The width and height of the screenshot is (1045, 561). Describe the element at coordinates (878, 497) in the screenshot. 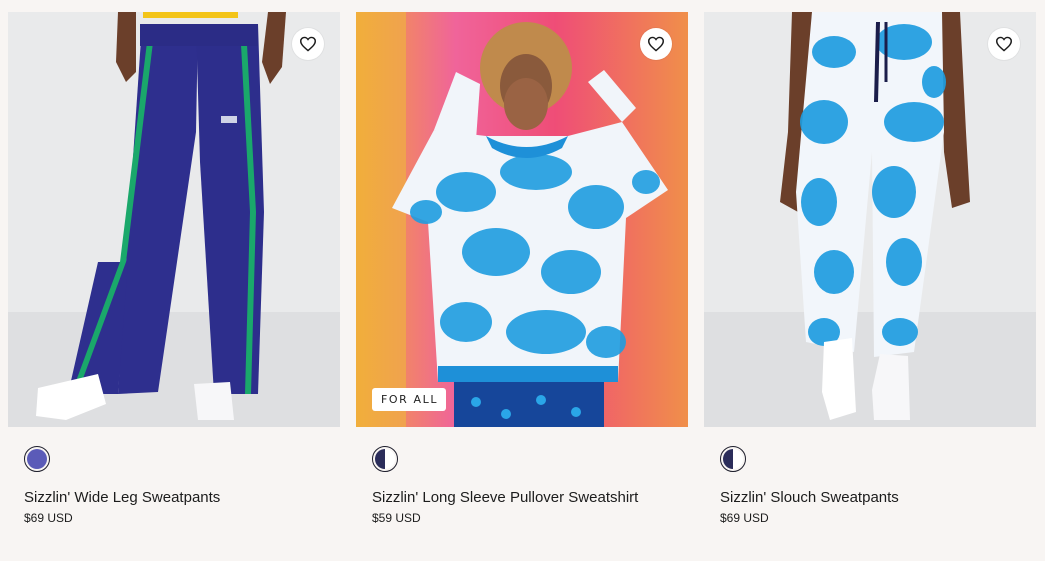

I see `product-title: Sizzlin' Slouch Sweatpants` at that location.